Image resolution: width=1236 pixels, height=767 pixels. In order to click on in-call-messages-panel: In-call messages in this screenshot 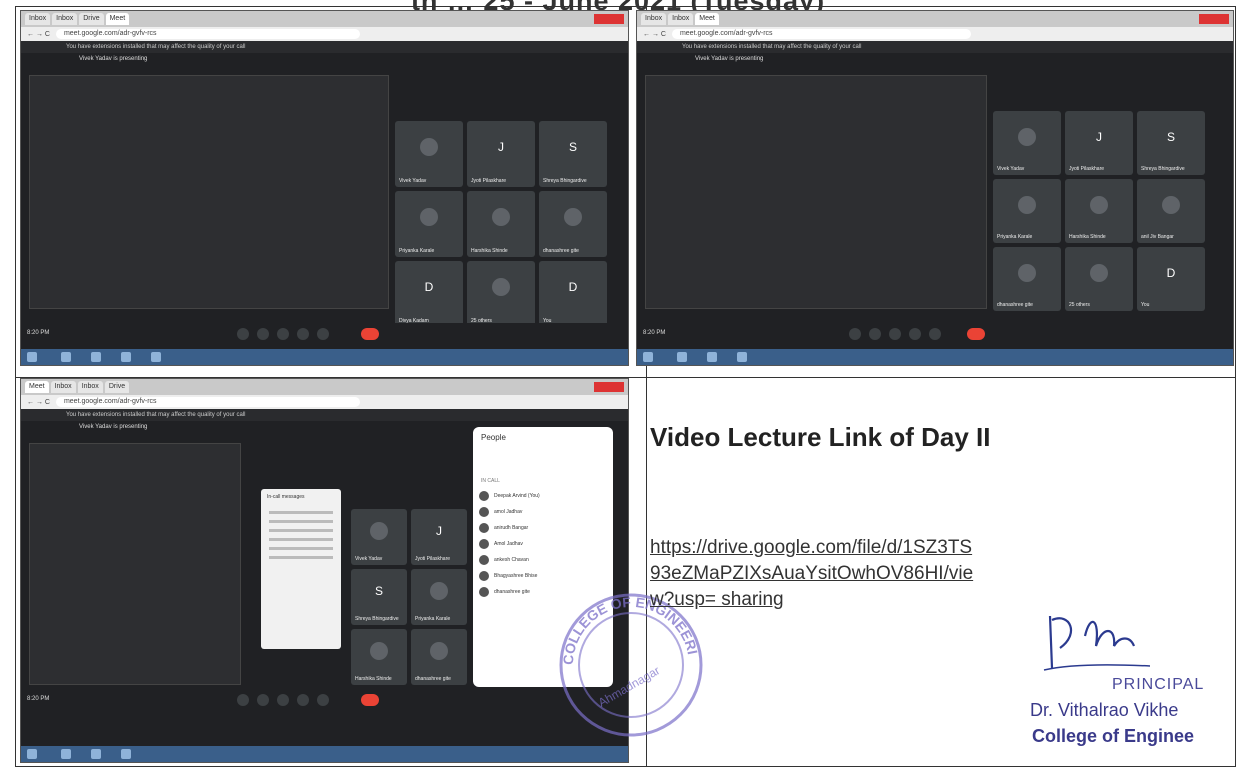, I will do `click(301, 569)`.